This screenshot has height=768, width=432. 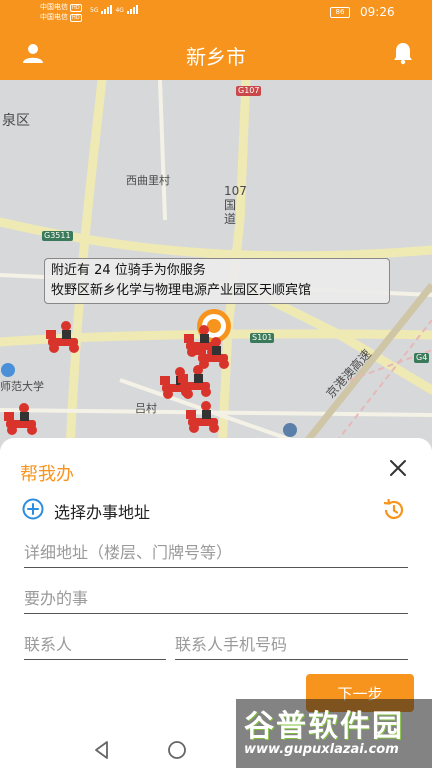 What do you see at coordinates (95, 645) in the screenshot?
I see `contact-name-input` at bounding box center [95, 645].